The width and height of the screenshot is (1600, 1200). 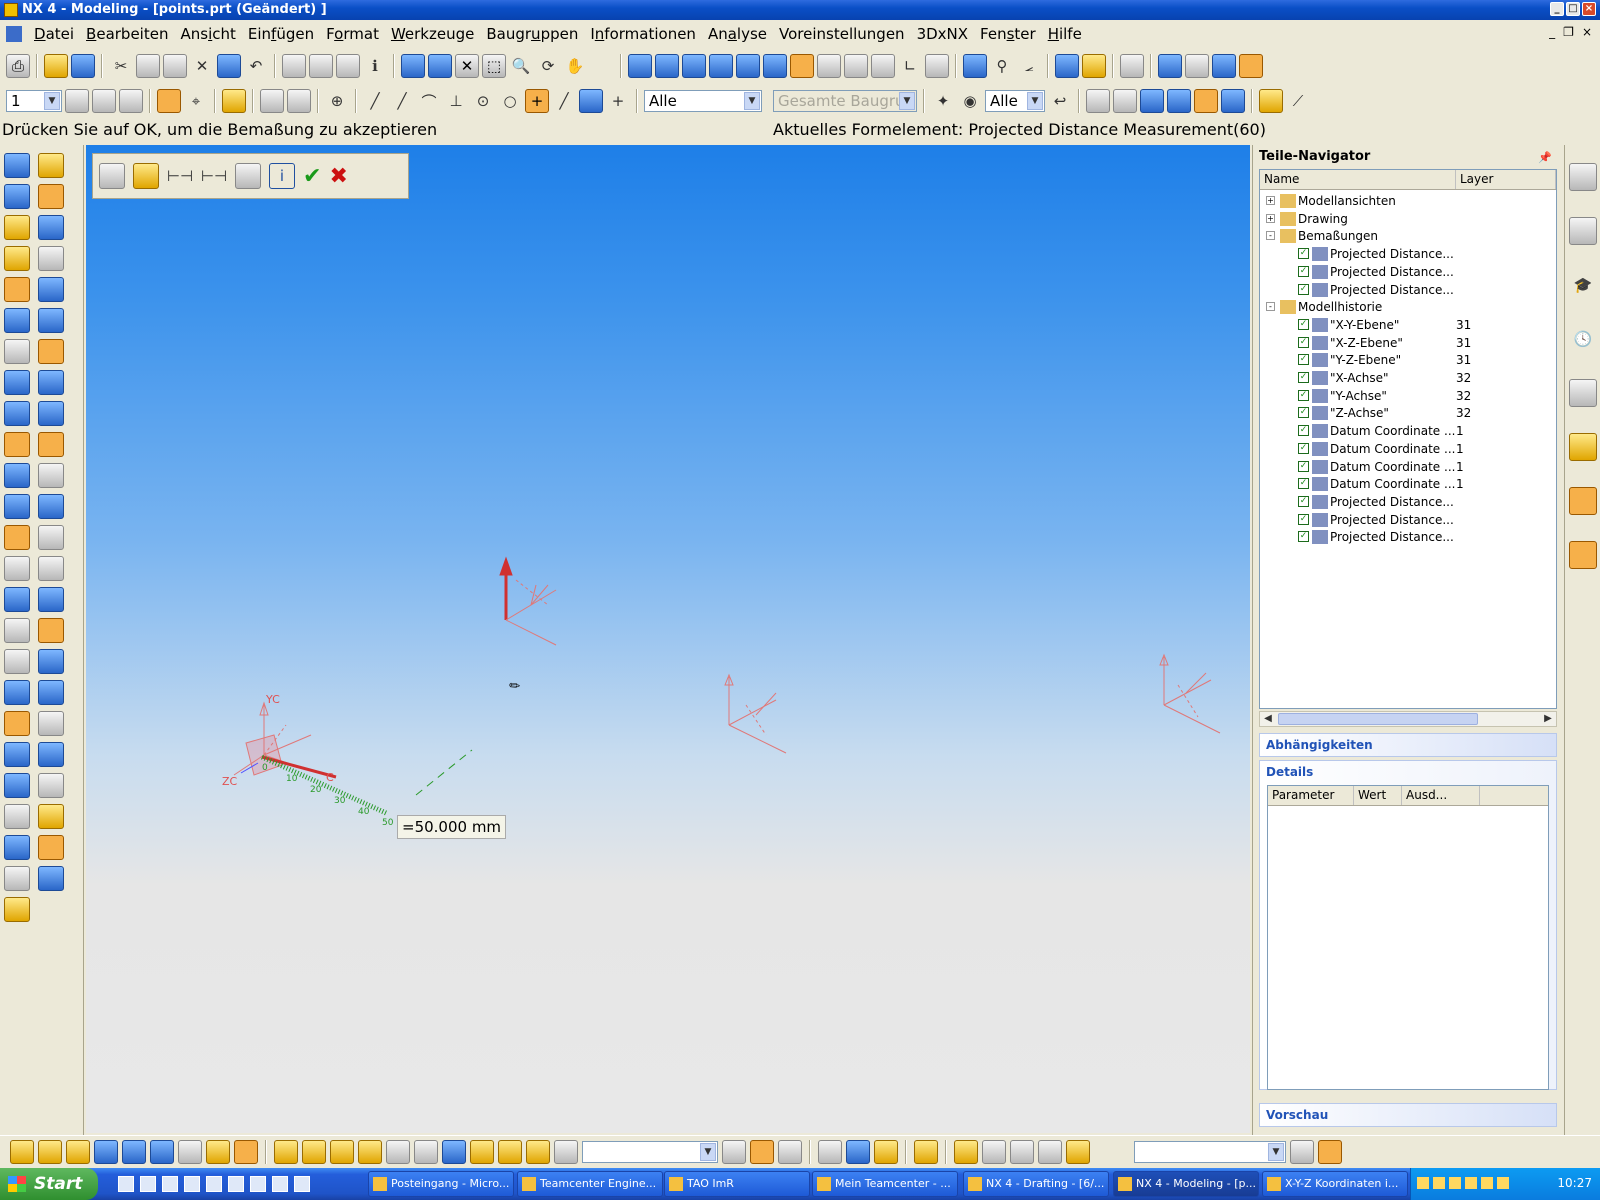 What do you see at coordinates (1268, 719) in the screenshot?
I see `scroll-left-icon: ◀` at bounding box center [1268, 719].